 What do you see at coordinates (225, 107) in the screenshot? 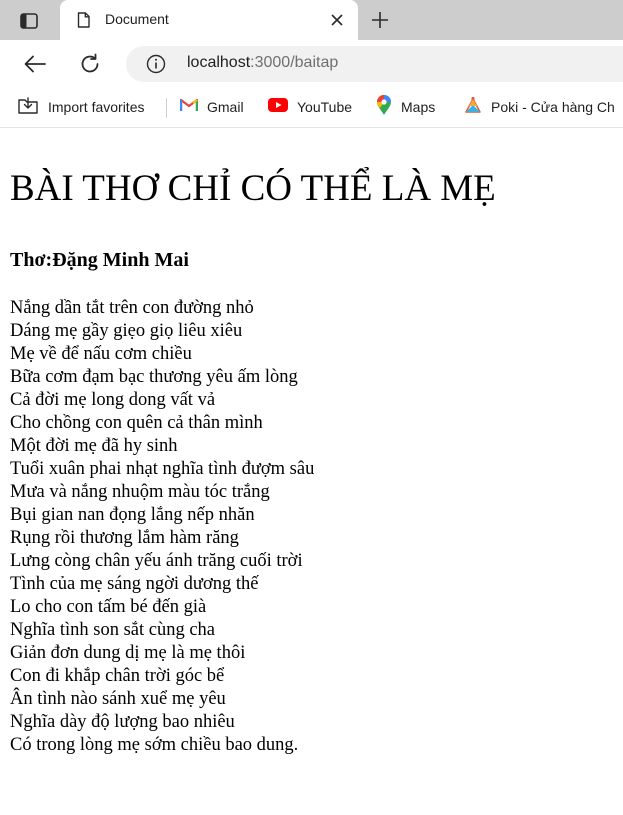
I see `favorite-label: Gmail` at bounding box center [225, 107].